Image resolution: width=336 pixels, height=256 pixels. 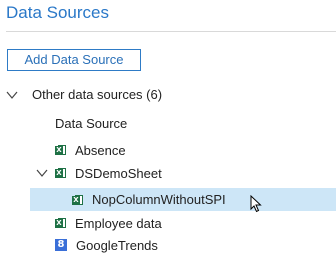 What do you see at coordinates (57, 12) in the screenshot?
I see `page-title: Data Sources` at bounding box center [57, 12].